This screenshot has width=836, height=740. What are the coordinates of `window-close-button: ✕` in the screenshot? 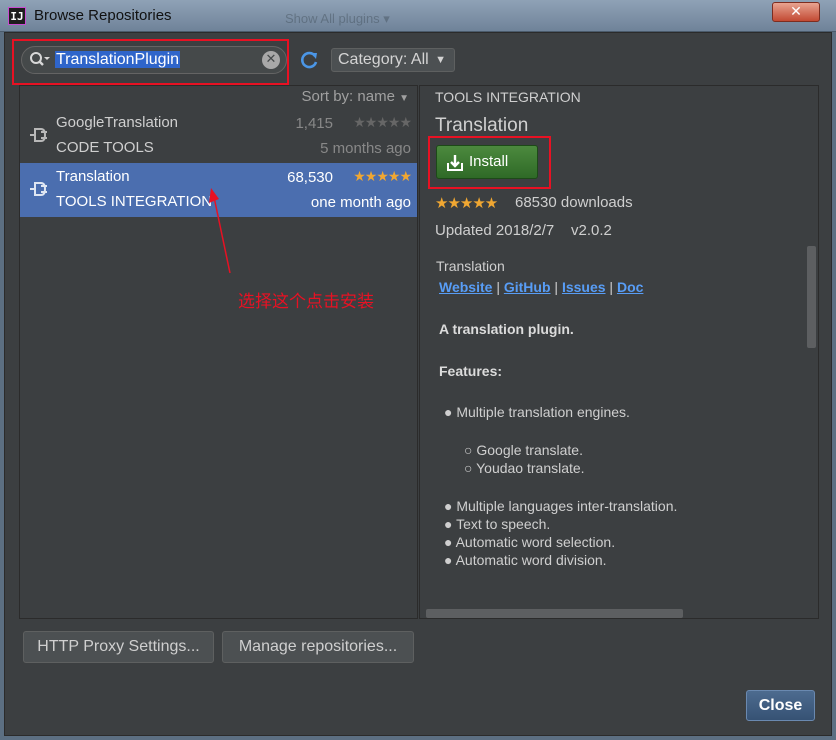 It's located at (796, 12).